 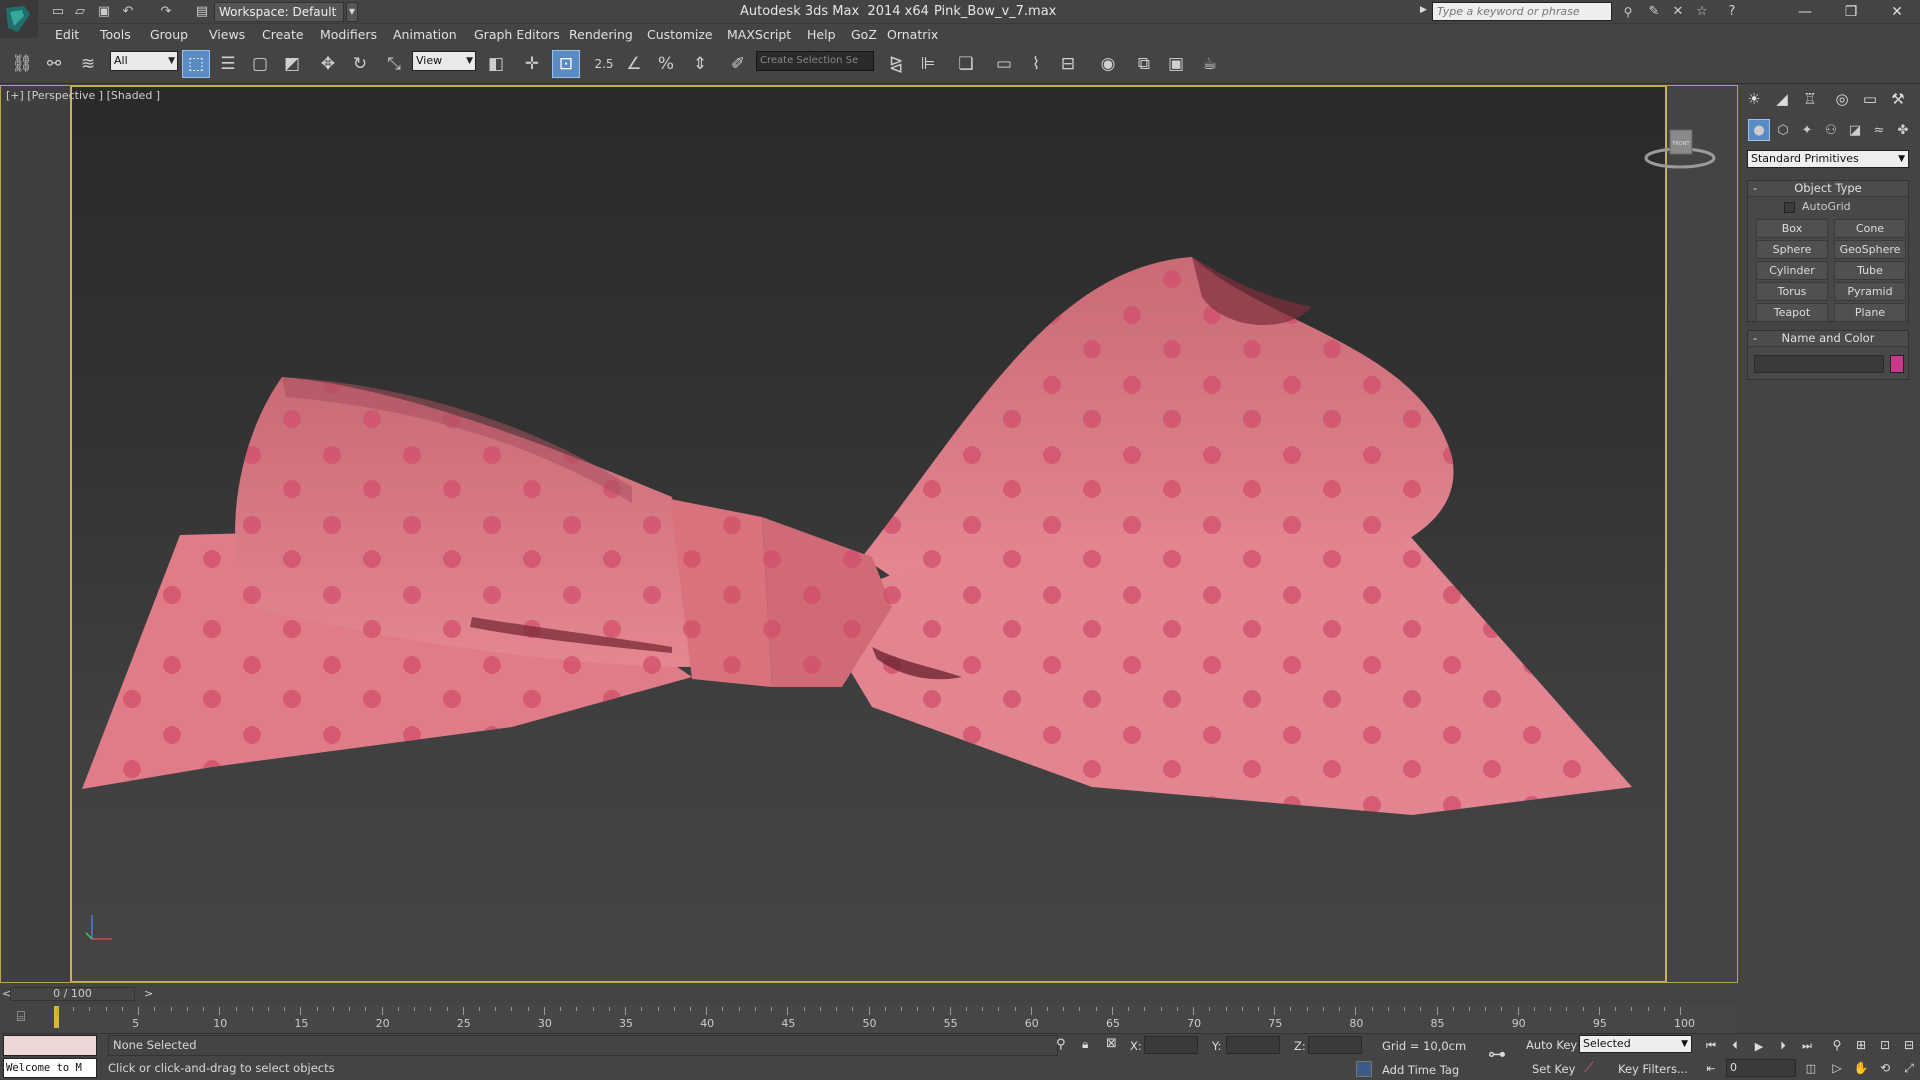 What do you see at coordinates (1898, 99) in the screenshot?
I see `utilities-tab-icon: ⚒` at bounding box center [1898, 99].